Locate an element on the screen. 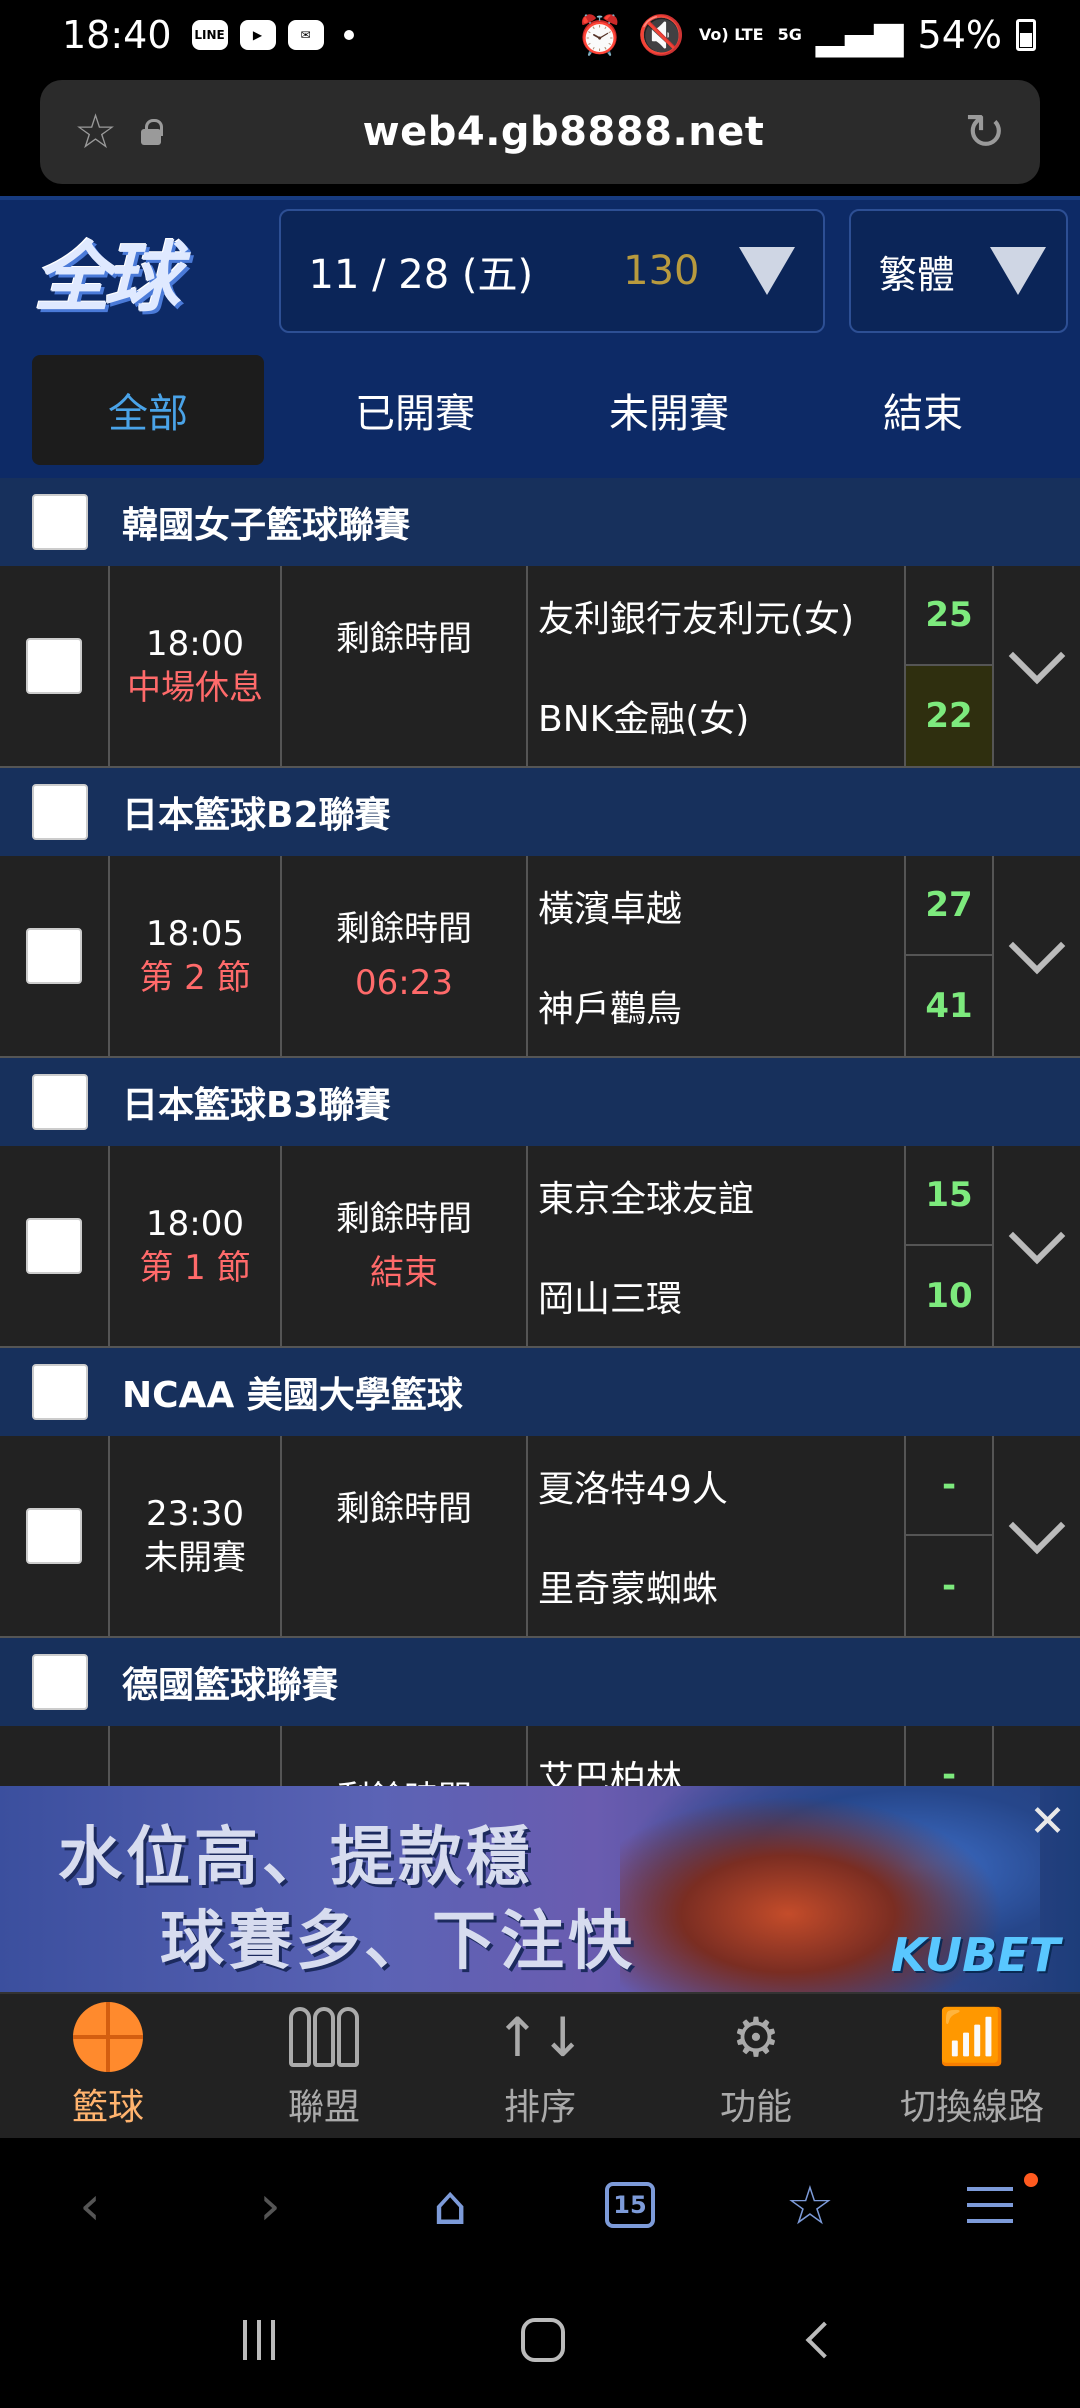 The height and width of the screenshot is (2408, 1080). gear-icon: ⚙ is located at coordinates (756, 2037).